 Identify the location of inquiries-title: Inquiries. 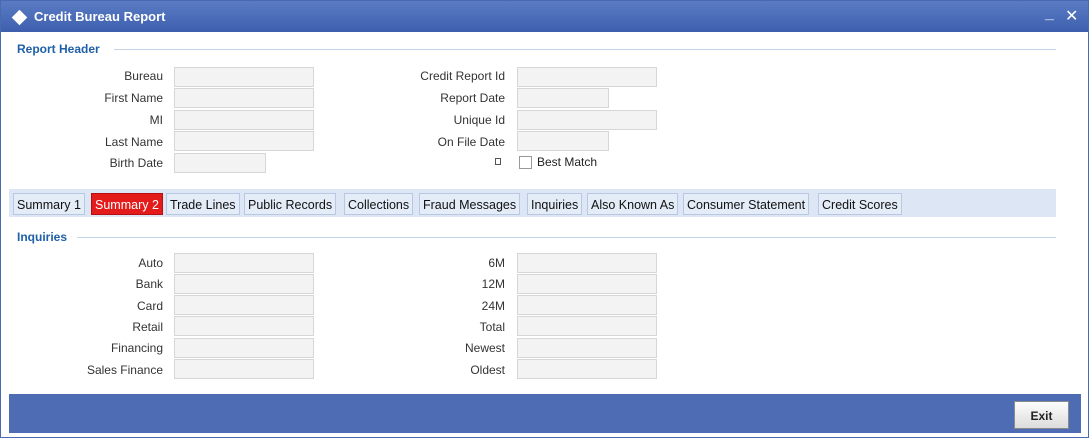
(42, 237).